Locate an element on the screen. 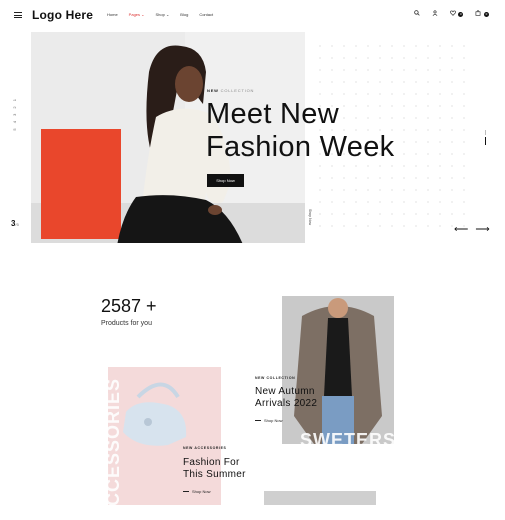 The width and height of the screenshot is (505, 520). search-icon is located at coordinates (416, 14).